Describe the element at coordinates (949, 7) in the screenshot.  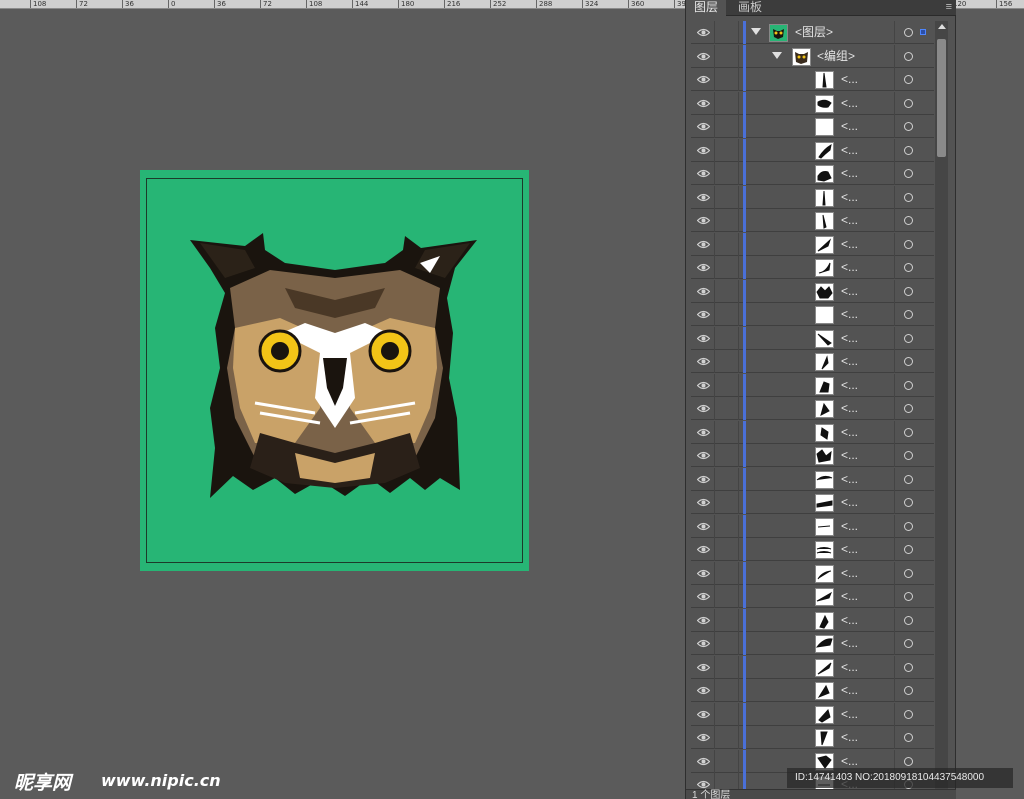
I see `panel-menu-icon: ≡` at that location.